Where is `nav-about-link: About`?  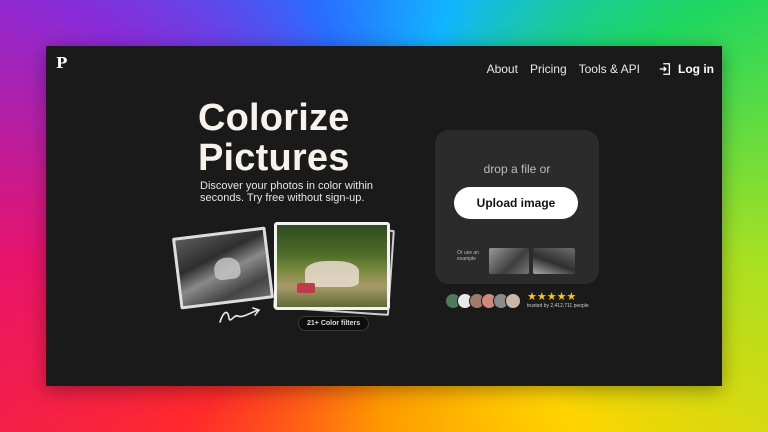
nav-about-link: About is located at coordinates (502, 69).